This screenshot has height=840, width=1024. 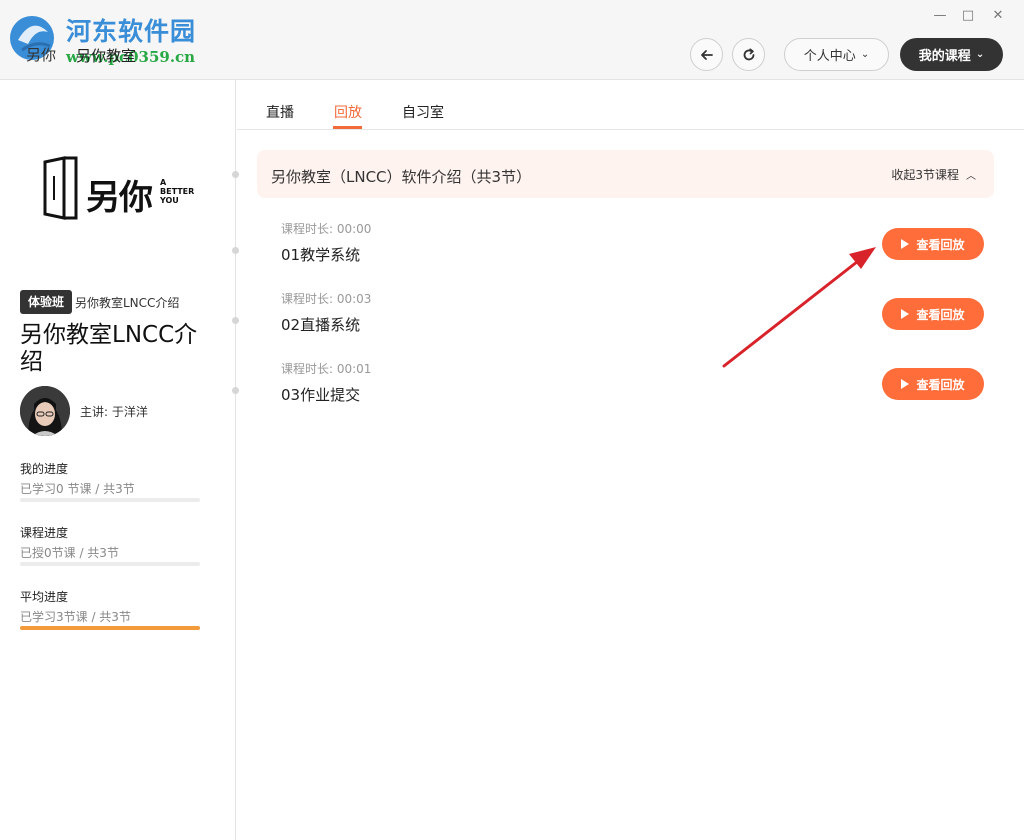 What do you see at coordinates (44, 533) in the screenshot?
I see `progress-label: 课程进度` at bounding box center [44, 533].